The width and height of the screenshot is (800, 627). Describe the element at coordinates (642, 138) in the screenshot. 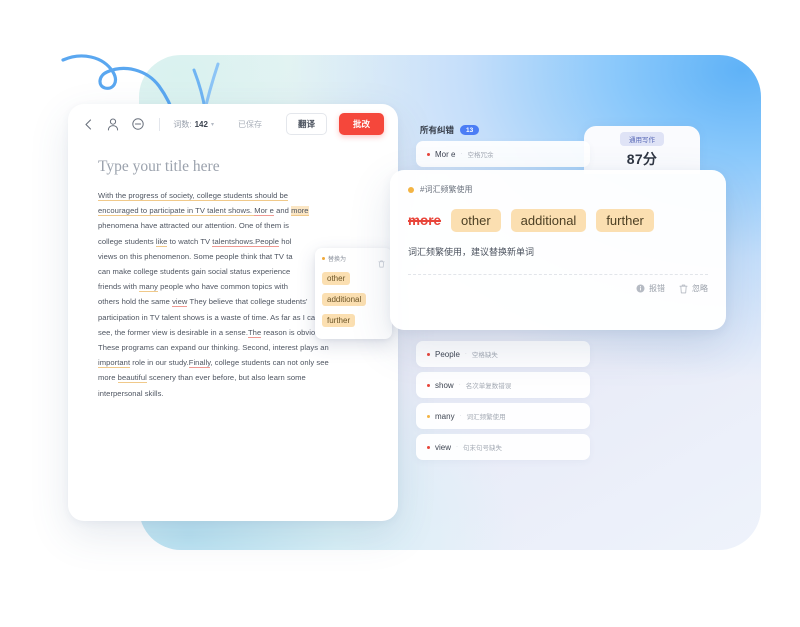

I see `score-category-tag: 通用写作` at that location.